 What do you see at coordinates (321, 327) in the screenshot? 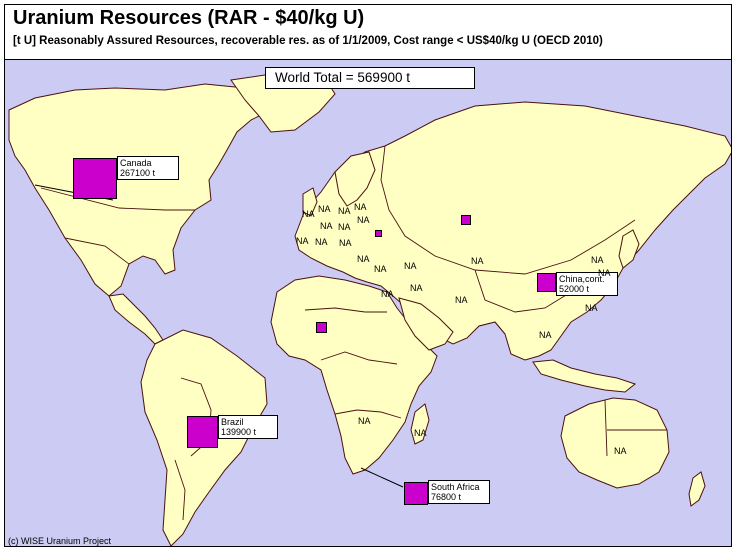
I see `niger-marker` at bounding box center [321, 327].